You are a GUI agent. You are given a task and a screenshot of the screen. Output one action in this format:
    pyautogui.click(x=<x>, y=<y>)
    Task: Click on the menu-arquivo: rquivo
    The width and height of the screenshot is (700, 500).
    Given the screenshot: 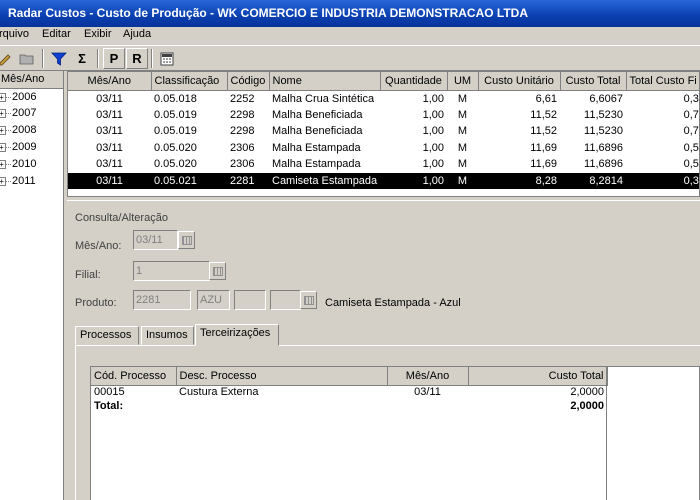 What is the action you would take?
    pyautogui.click(x=14, y=34)
    